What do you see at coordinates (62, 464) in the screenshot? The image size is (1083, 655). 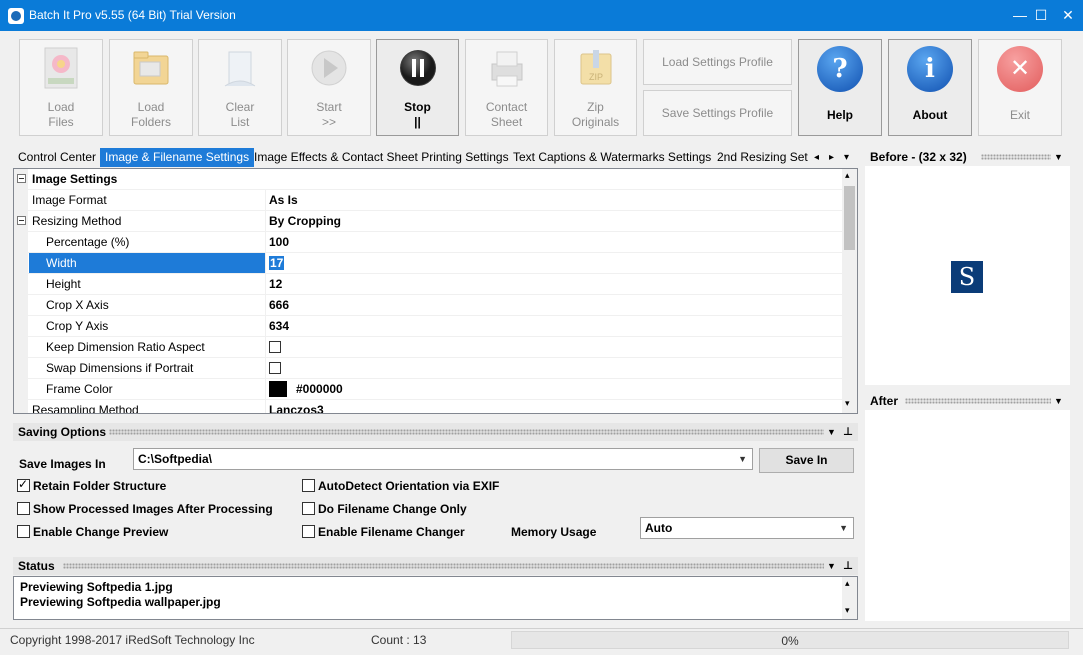 I see `save-images-in-label: Save Images In` at bounding box center [62, 464].